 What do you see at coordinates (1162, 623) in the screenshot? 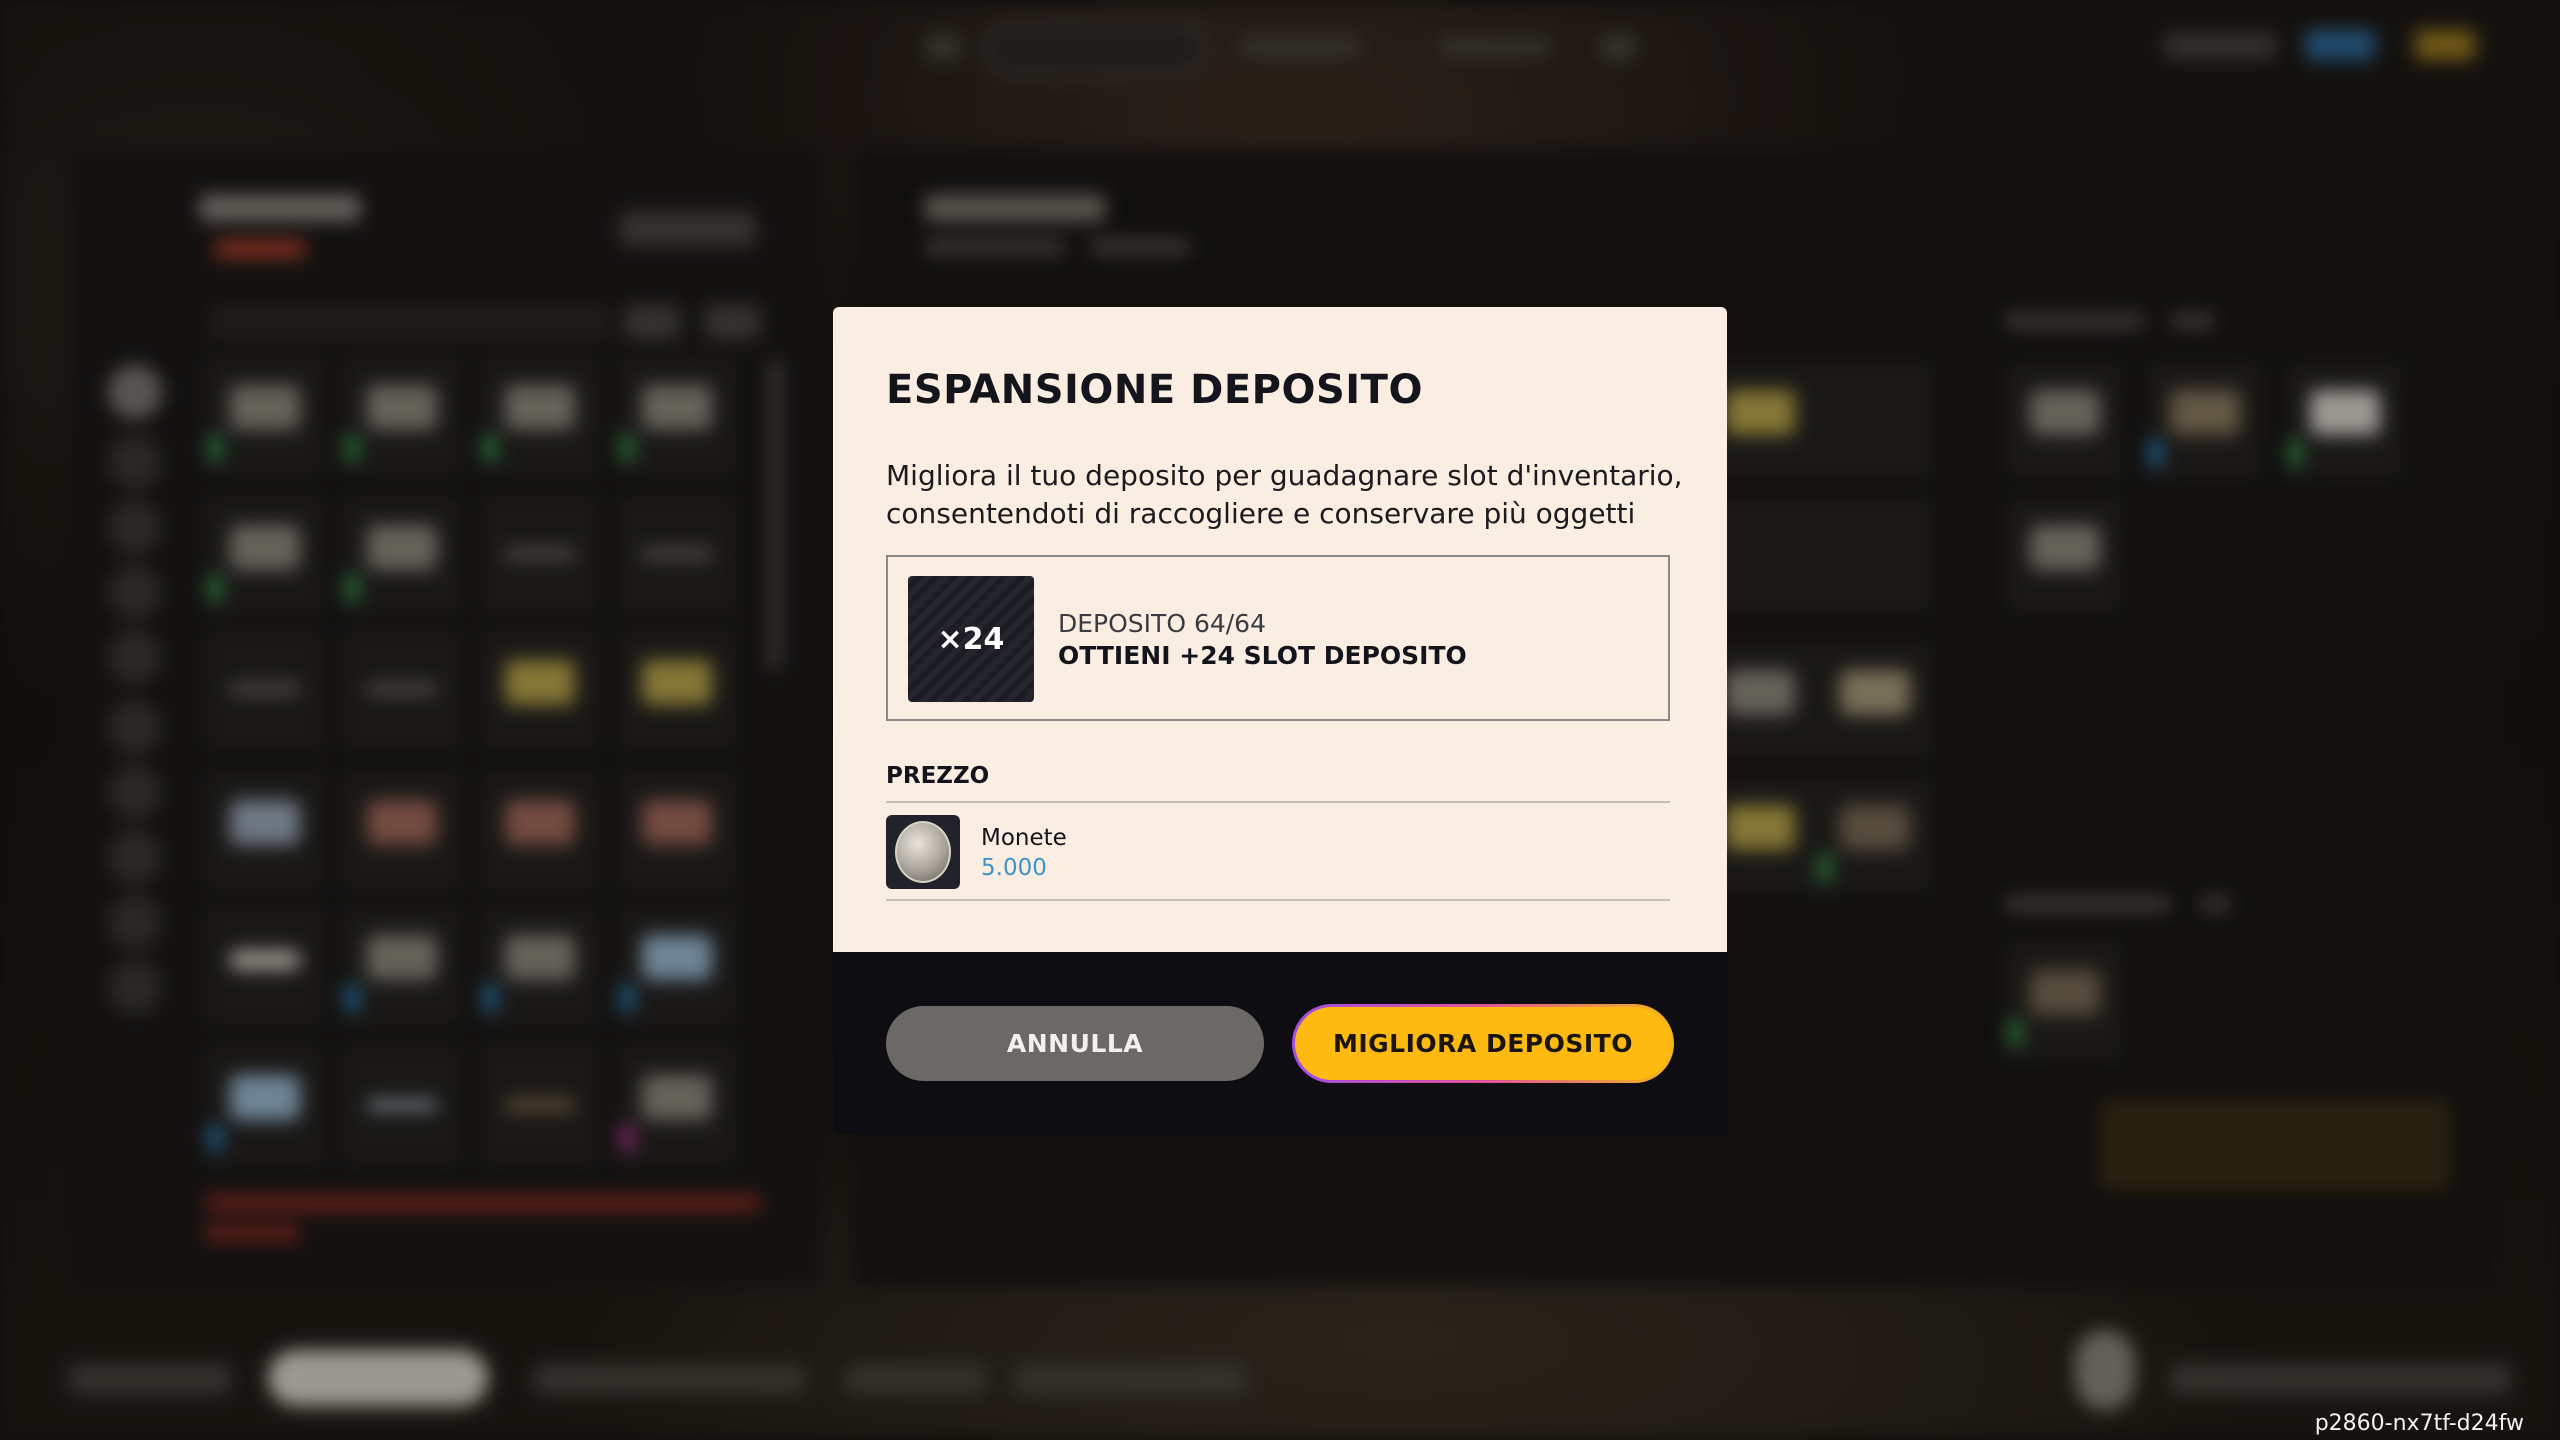
I see `deposit-capacity-text: DEPOSITO 64/64` at bounding box center [1162, 623].